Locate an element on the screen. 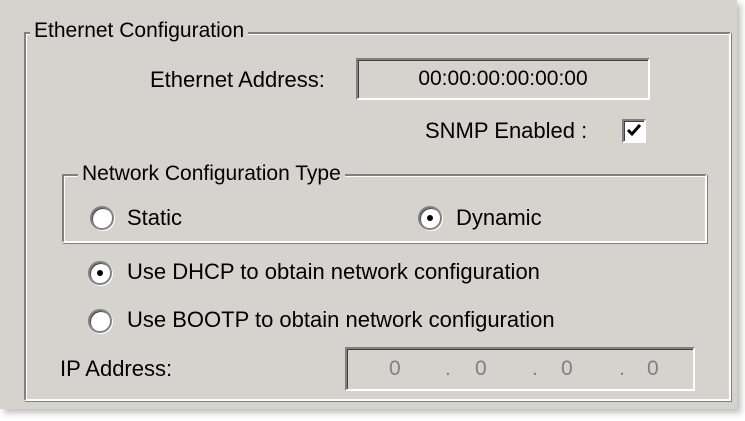 The width and height of the screenshot is (745, 421). snmp-enabled-checkbox is located at coordinates (634, 131).